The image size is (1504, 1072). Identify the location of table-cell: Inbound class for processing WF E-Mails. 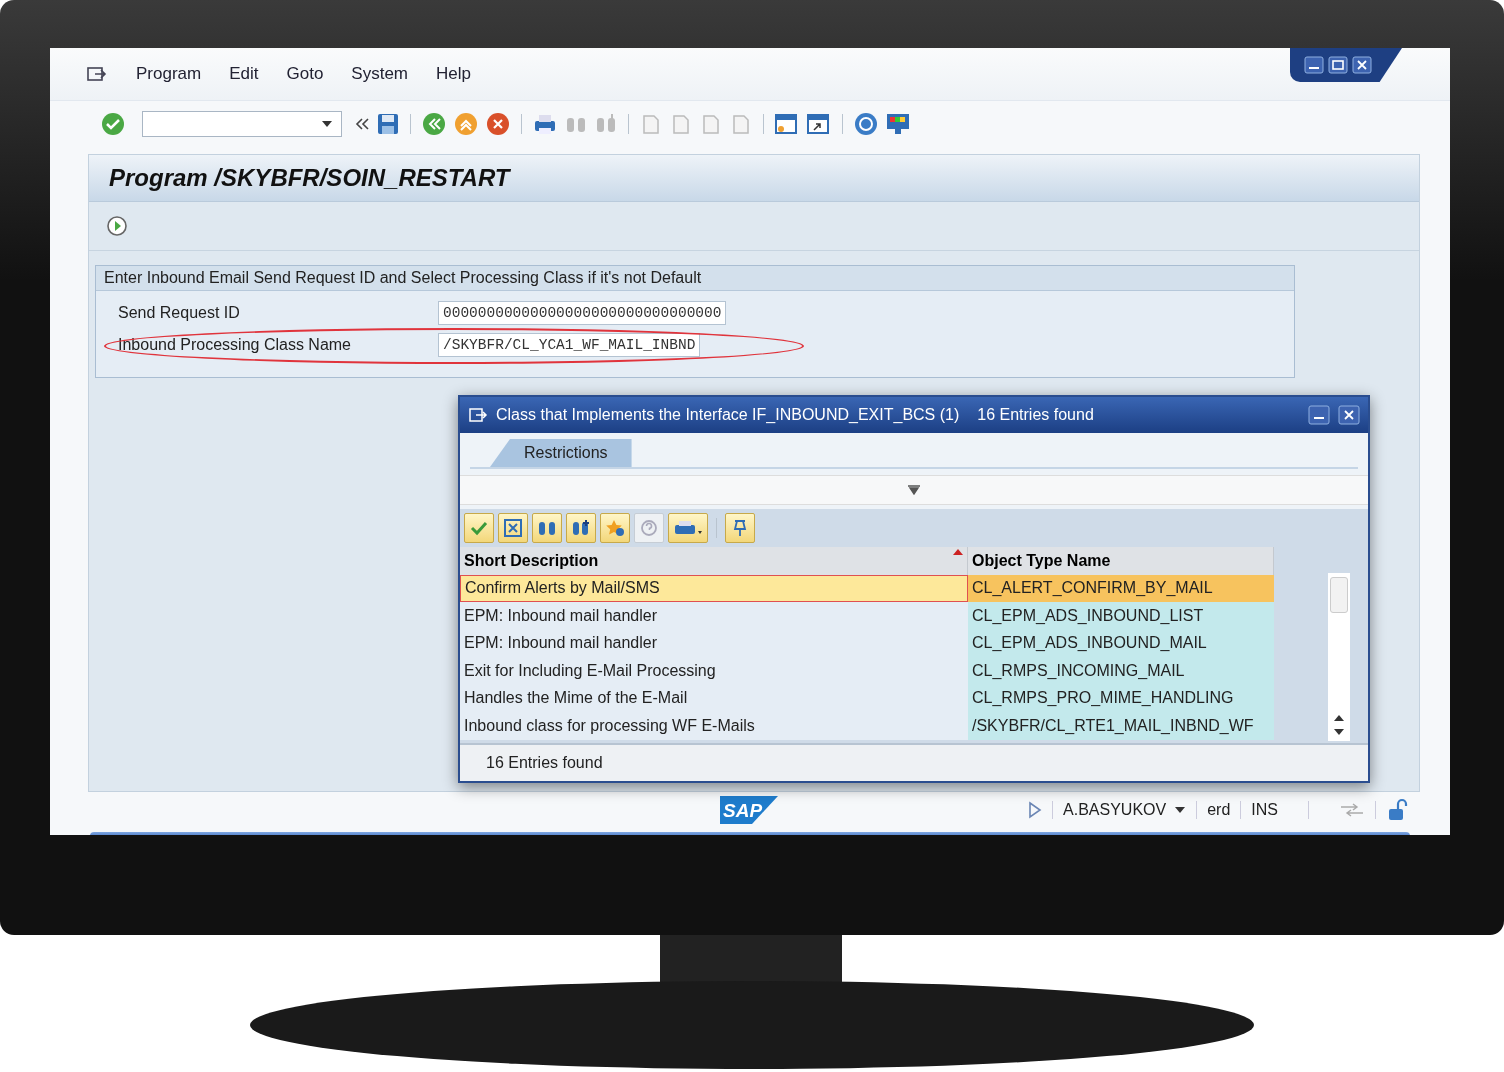
(714, 726).